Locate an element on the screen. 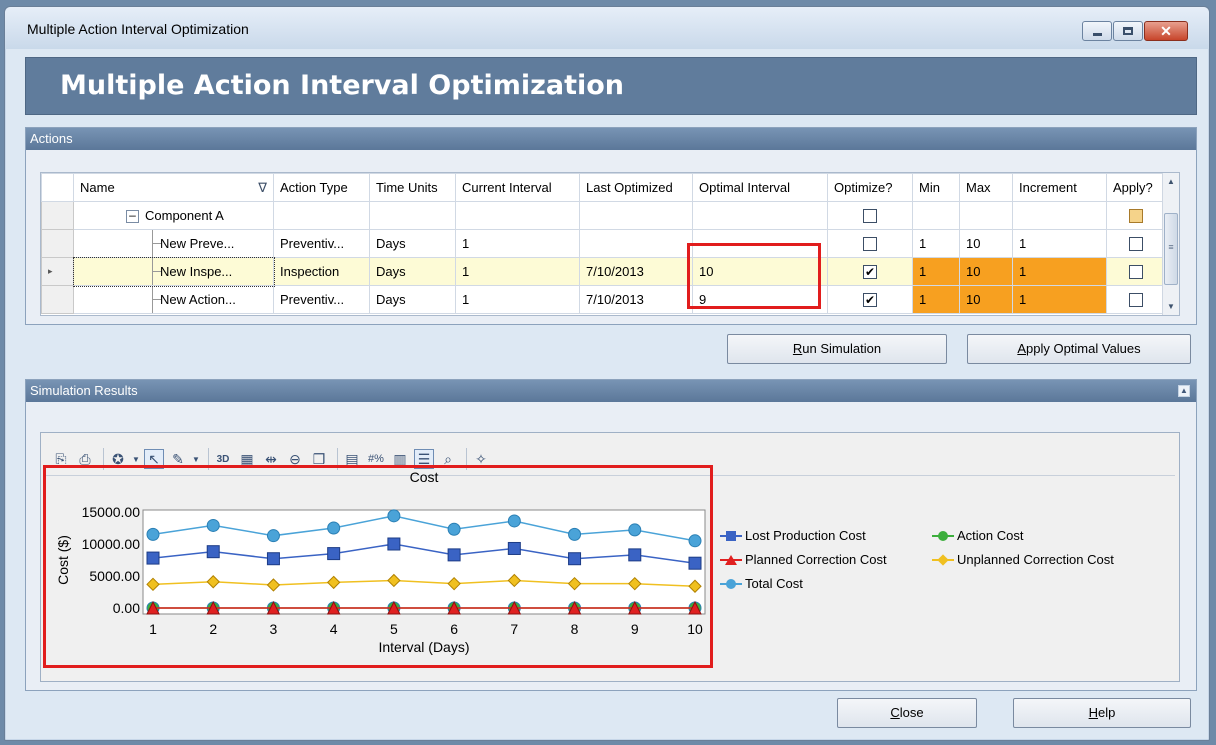 The image size is (1216, 745). legend-item: Unplanned Correction Cost is located at coordinates (1023, 559).